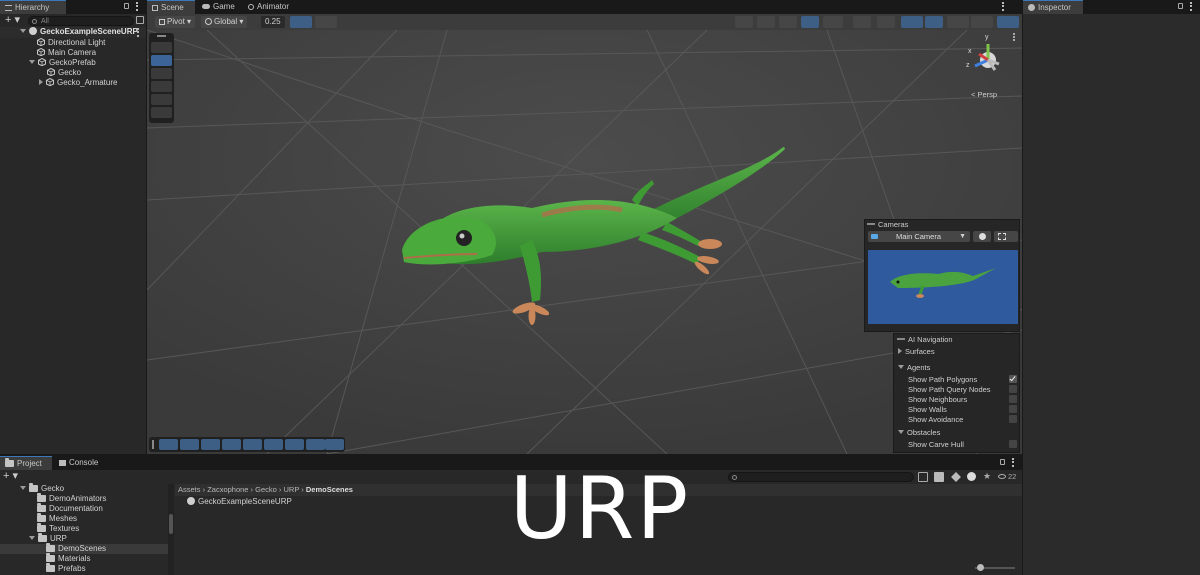 The image size is (1200, 575). What do you see at coordinates (189, 489) in the screenshot?
I see `breadcrumb-item: Assets` at bounding box center [189, 489].